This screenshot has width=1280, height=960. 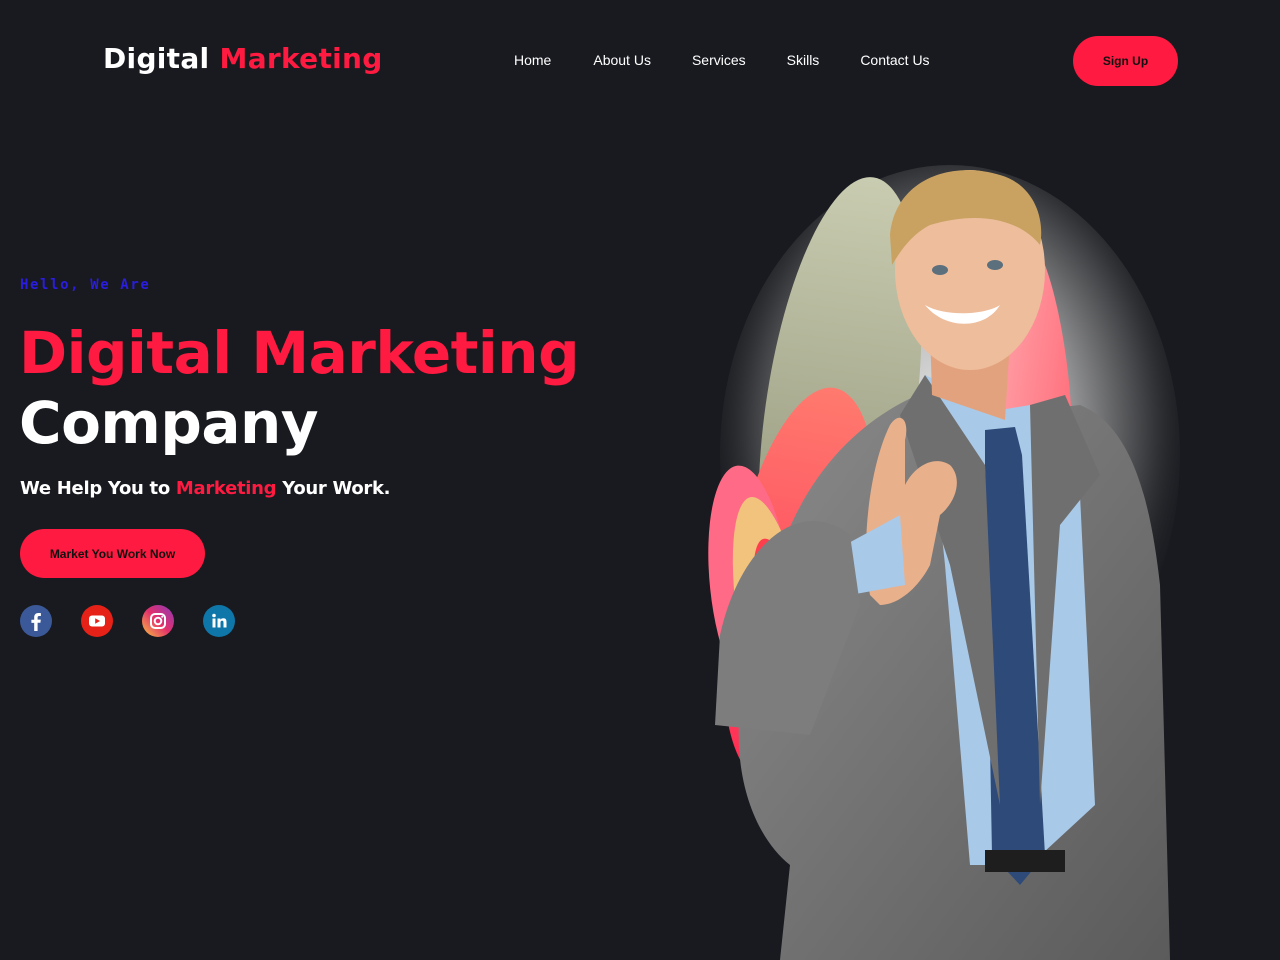 What do you see at coordinates (158, 621) in the screenshot?
I see `instagram-icon` at bounding box center [158, 621].